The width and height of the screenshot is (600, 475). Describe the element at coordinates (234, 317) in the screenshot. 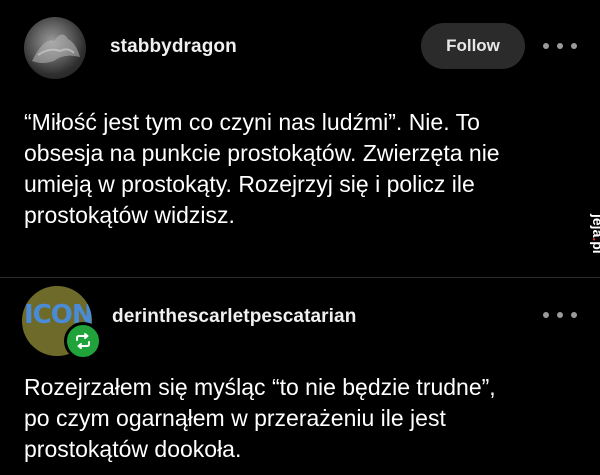

I see `username: derinthescarletpescatarian` at that location.